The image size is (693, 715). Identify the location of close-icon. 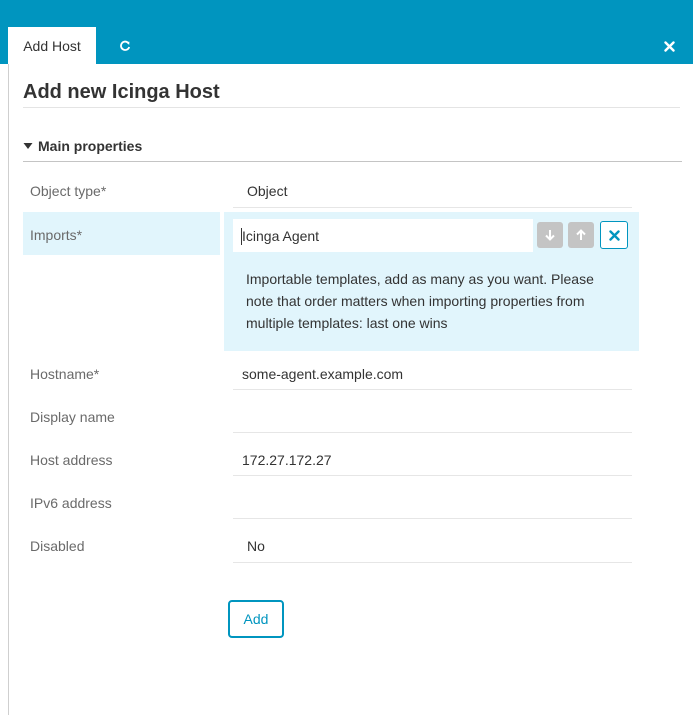
(669, 46).